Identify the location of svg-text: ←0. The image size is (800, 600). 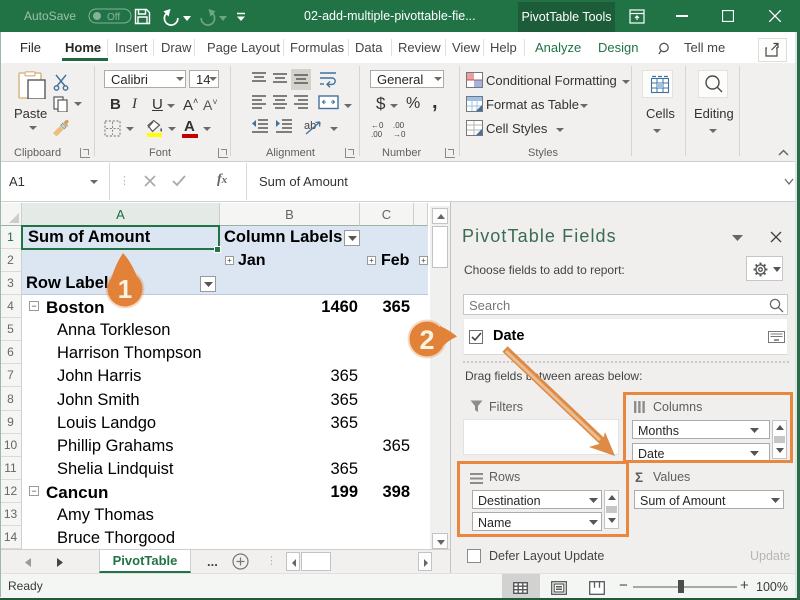
(377, 125).